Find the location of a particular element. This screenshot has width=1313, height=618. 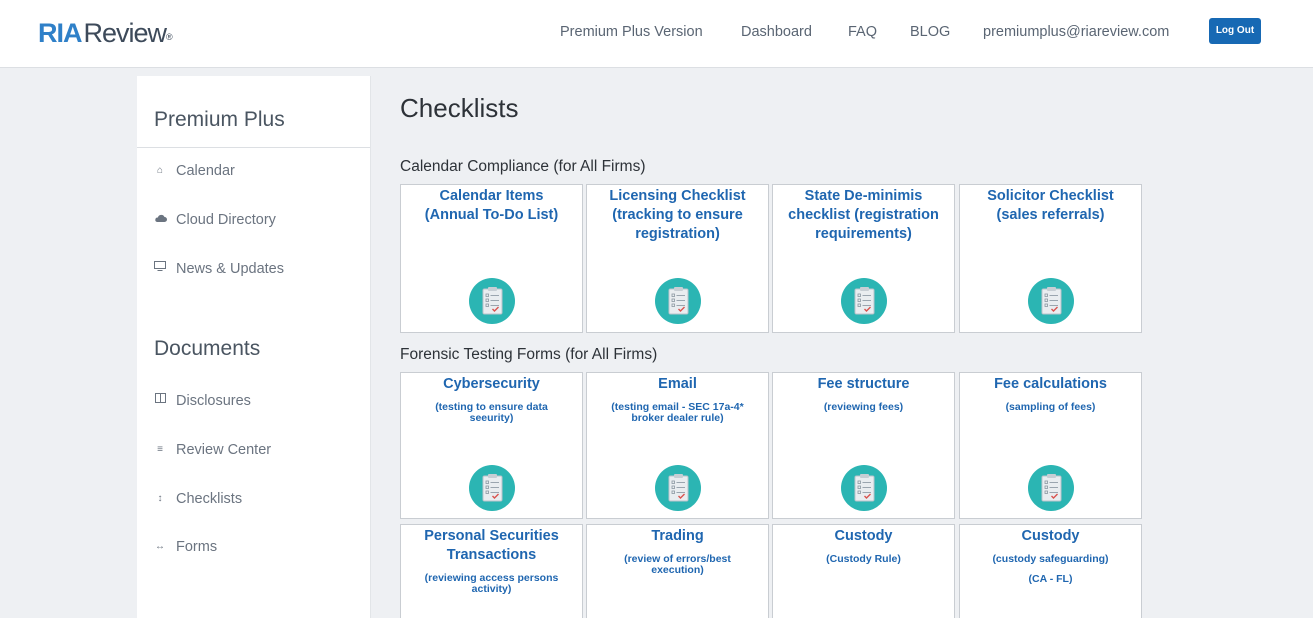

nav-premium-plus-version: Premium Plus Version is located at coordinates (631, 32).